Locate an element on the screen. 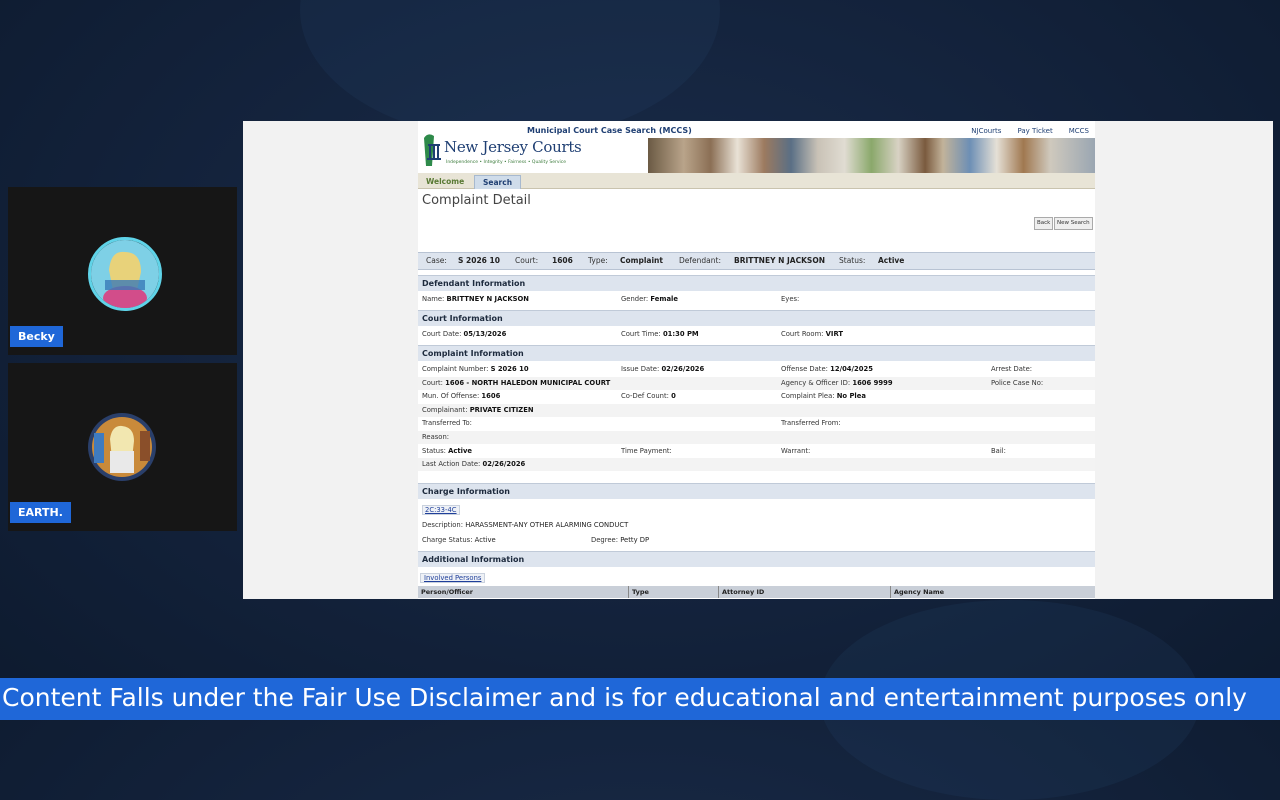  section-defendant-information: Defendant Information is located at coordinates (756, 283).